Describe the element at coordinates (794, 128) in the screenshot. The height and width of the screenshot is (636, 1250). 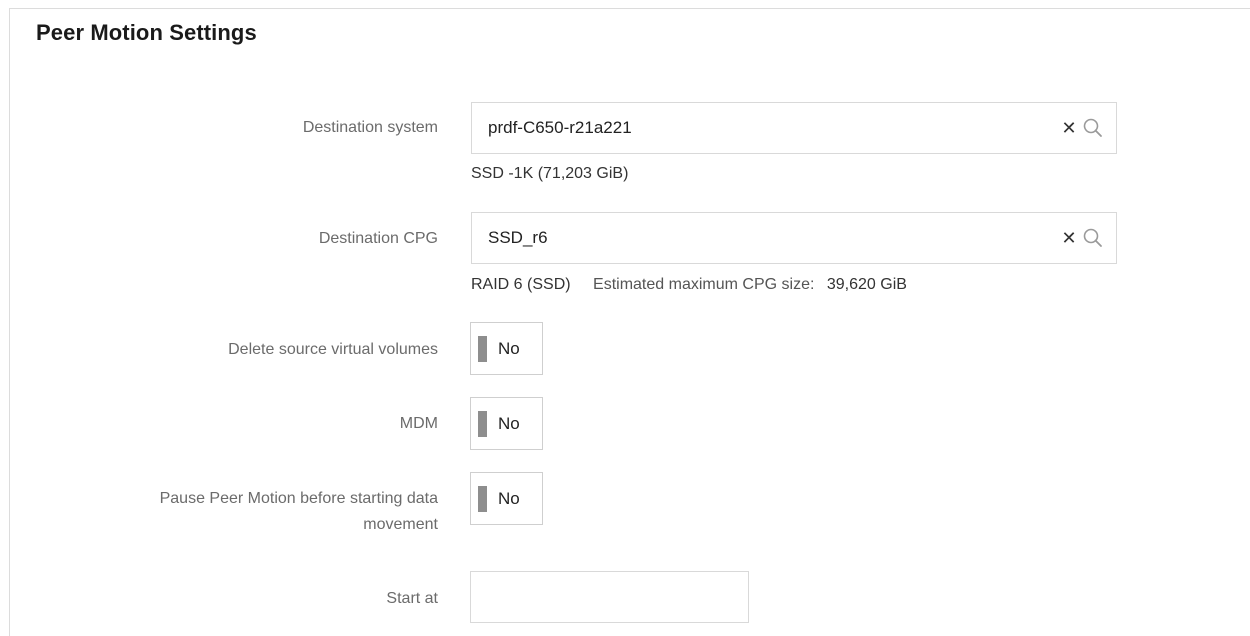
I see `destination-system-input: prdf-C650-r21a221 ✕` at that location.